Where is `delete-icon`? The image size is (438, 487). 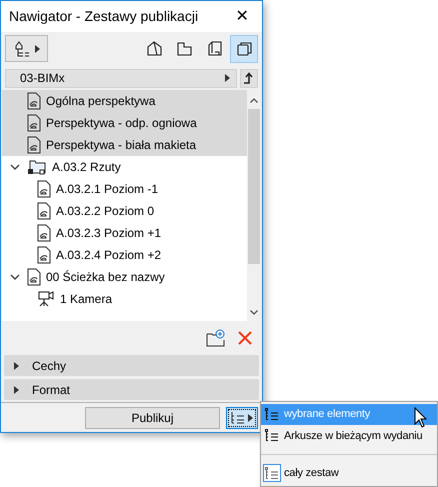
delete-icon is located at coordinates (245, 338).